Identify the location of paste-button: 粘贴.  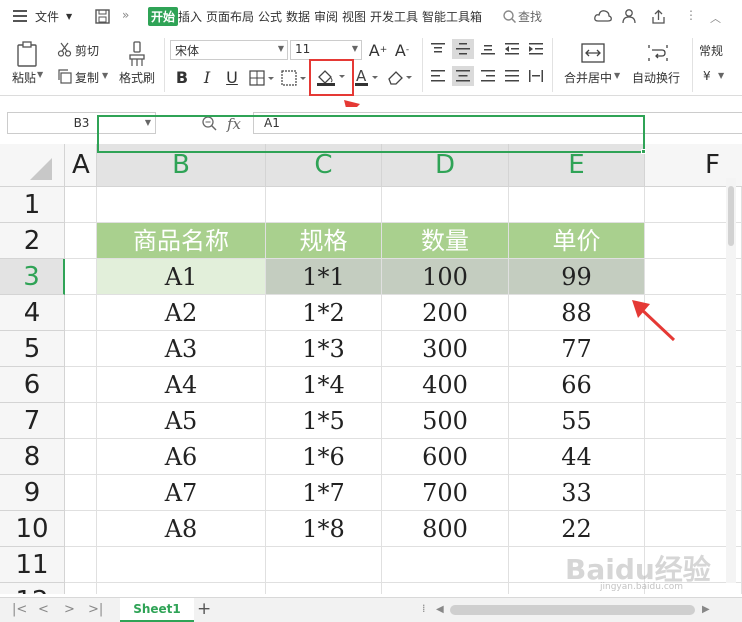
(24, 77).